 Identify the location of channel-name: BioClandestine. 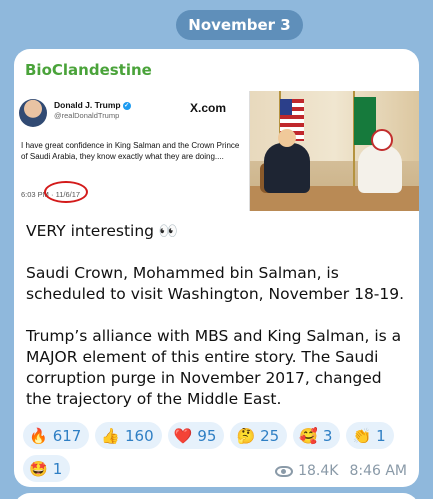
(88, 70).